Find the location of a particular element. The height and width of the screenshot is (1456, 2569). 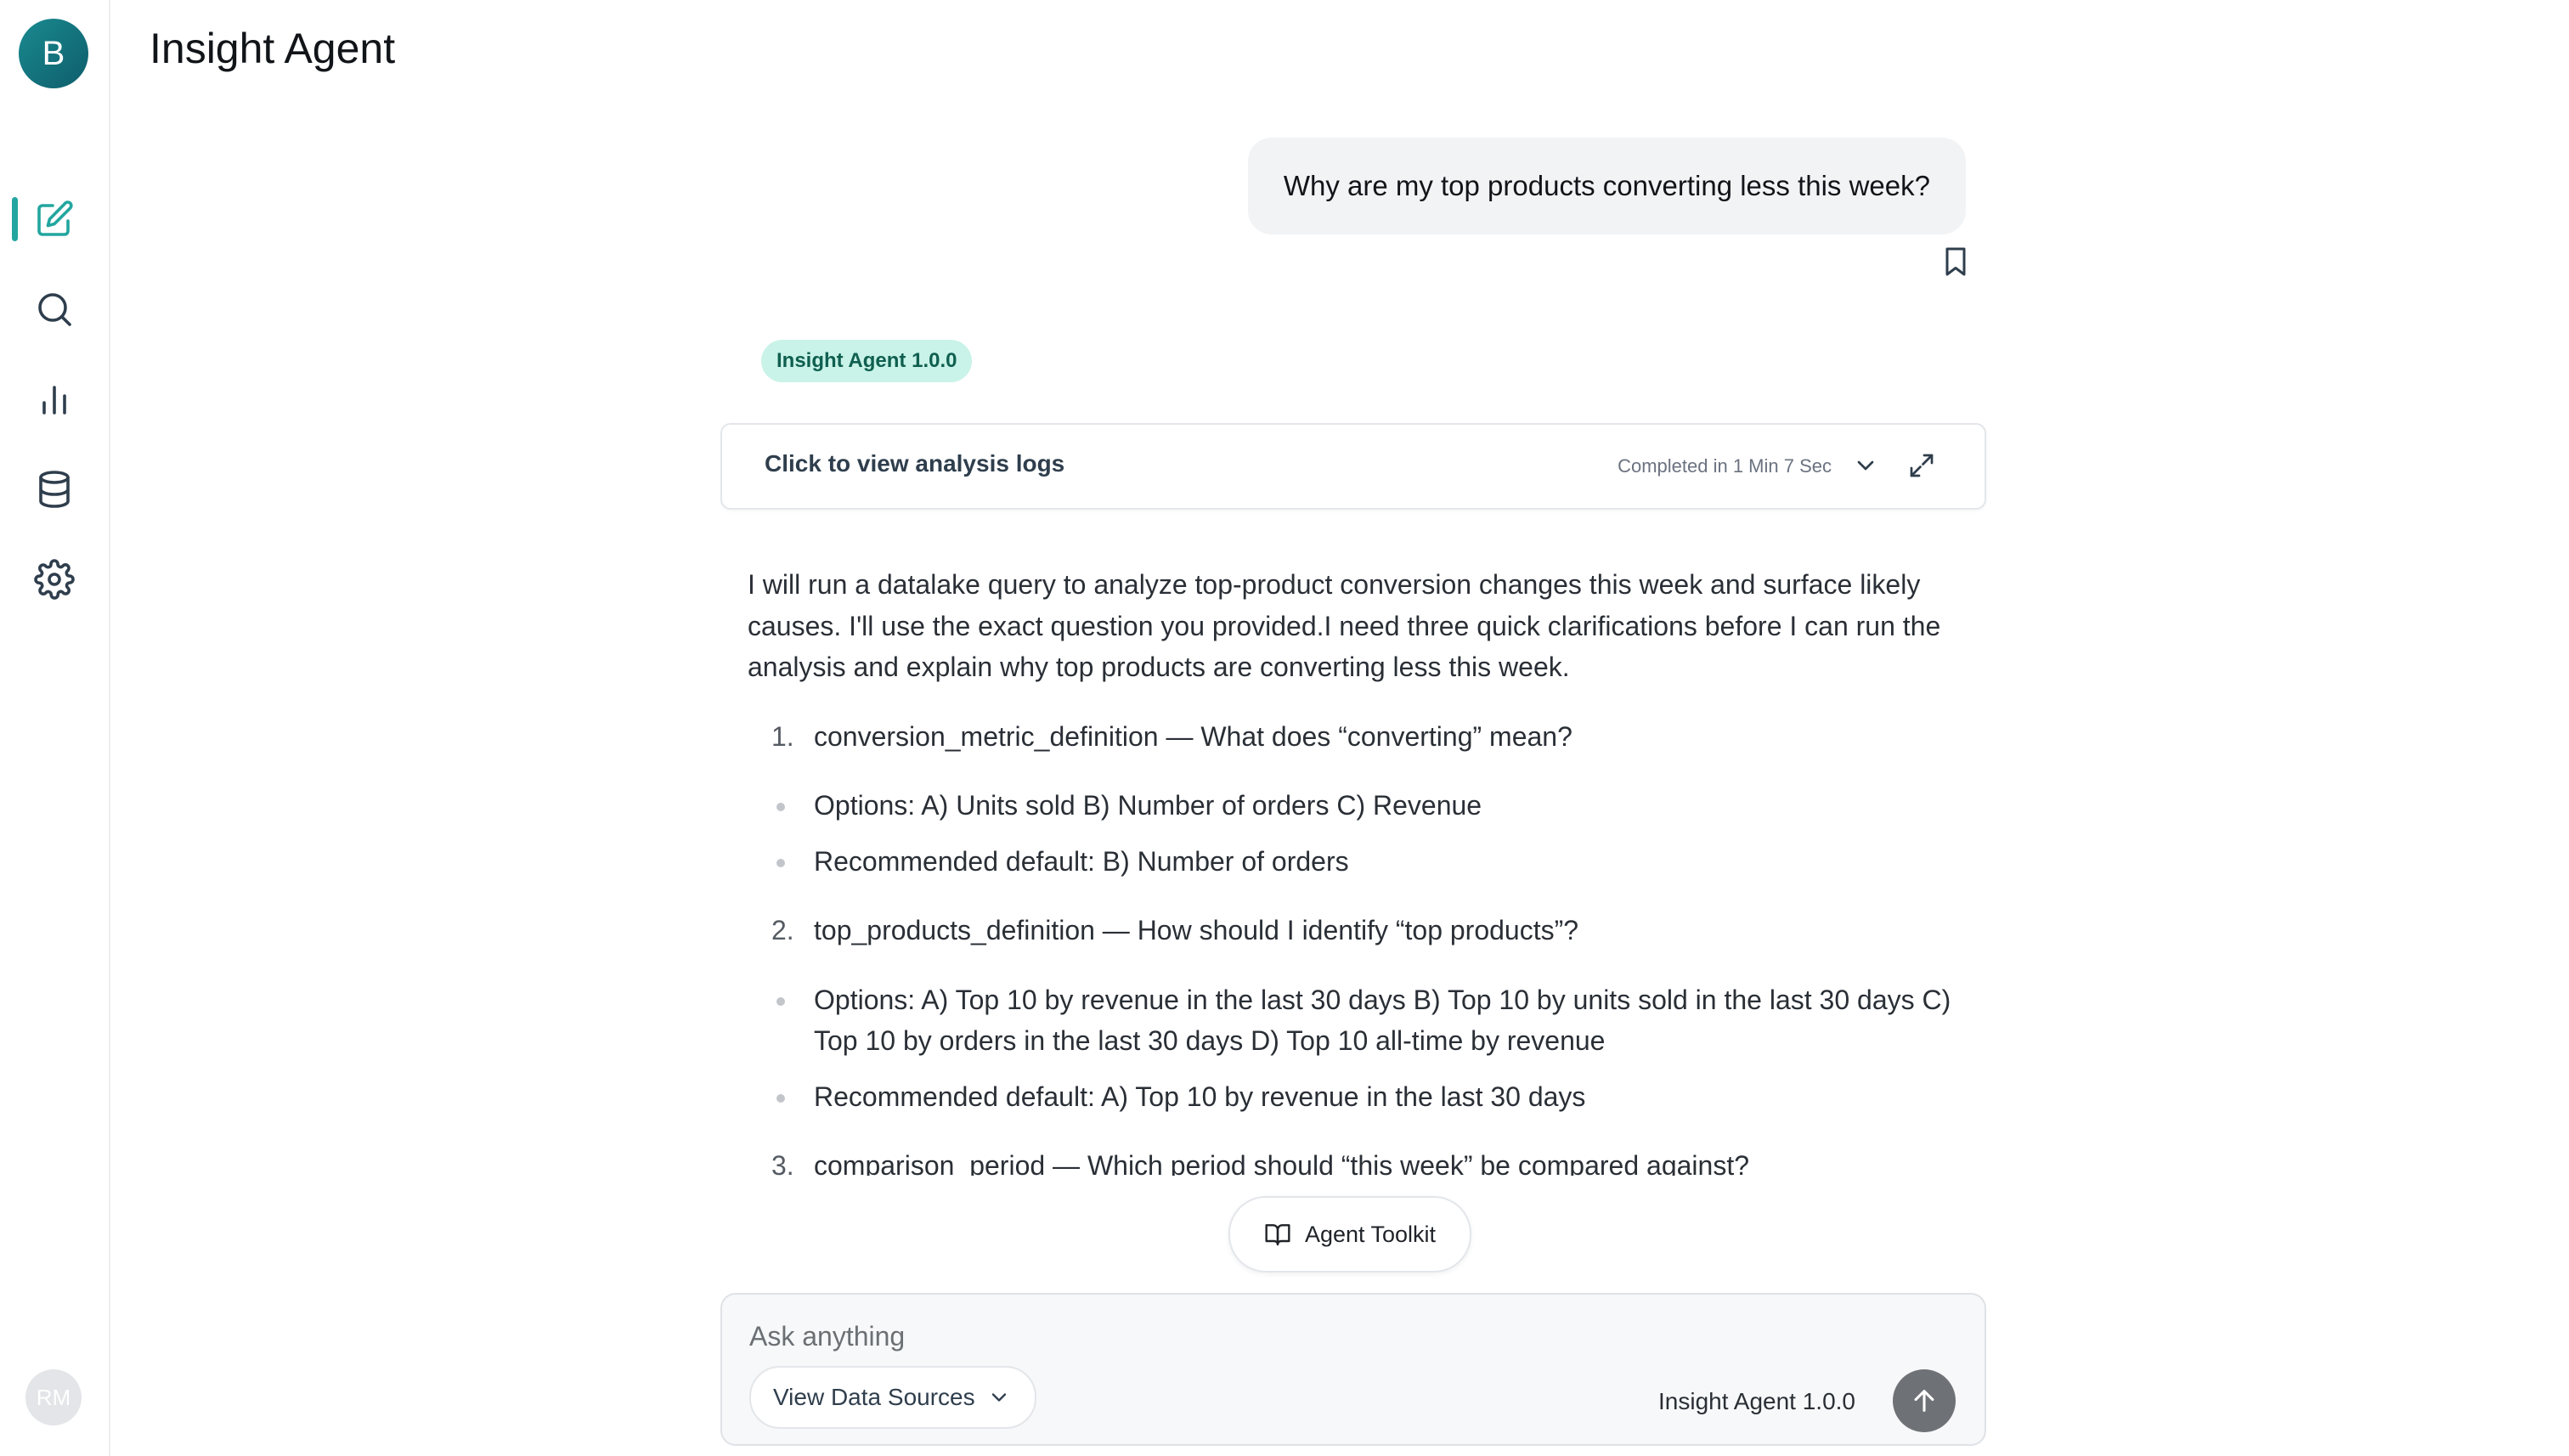

message-composer: View Data Sources Insight Agent 1.0.0 is located at coordinates (1353, 1369).